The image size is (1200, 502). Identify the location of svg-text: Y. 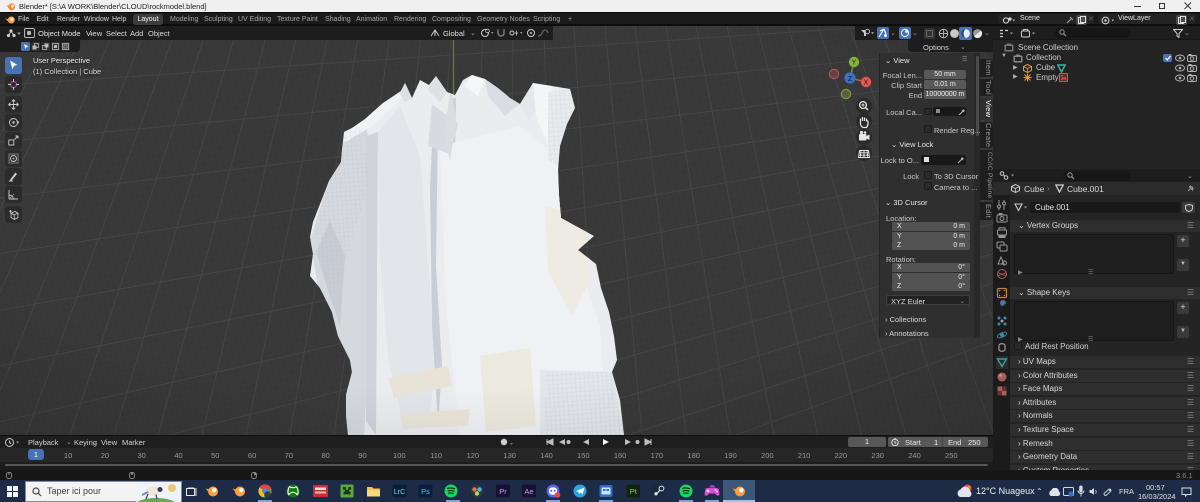
(854, 63).